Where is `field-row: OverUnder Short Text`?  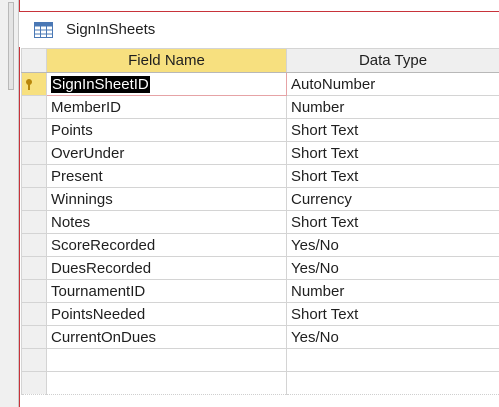 field-row: OverUnder Short Text is located at coordinates (260, 153).